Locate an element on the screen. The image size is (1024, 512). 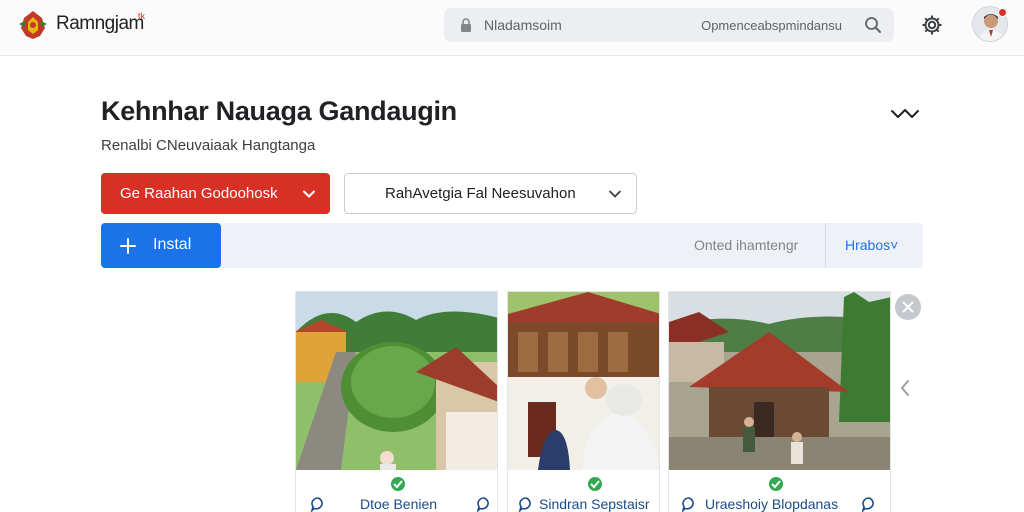
page-title: Kehnhar Nauaga Gandaugin is located at coordinates (279, 111).